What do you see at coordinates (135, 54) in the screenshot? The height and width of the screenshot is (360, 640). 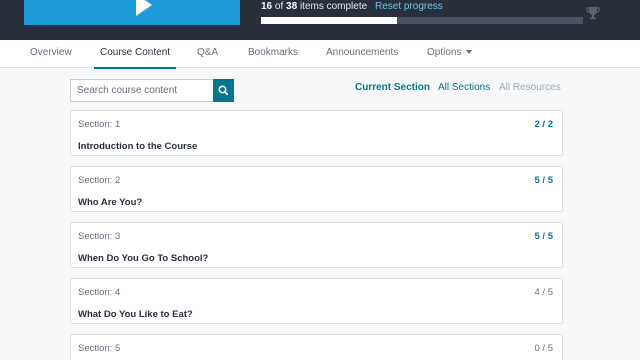 I see `tab-course-content: Course Content` at bounding box center [135, 54].